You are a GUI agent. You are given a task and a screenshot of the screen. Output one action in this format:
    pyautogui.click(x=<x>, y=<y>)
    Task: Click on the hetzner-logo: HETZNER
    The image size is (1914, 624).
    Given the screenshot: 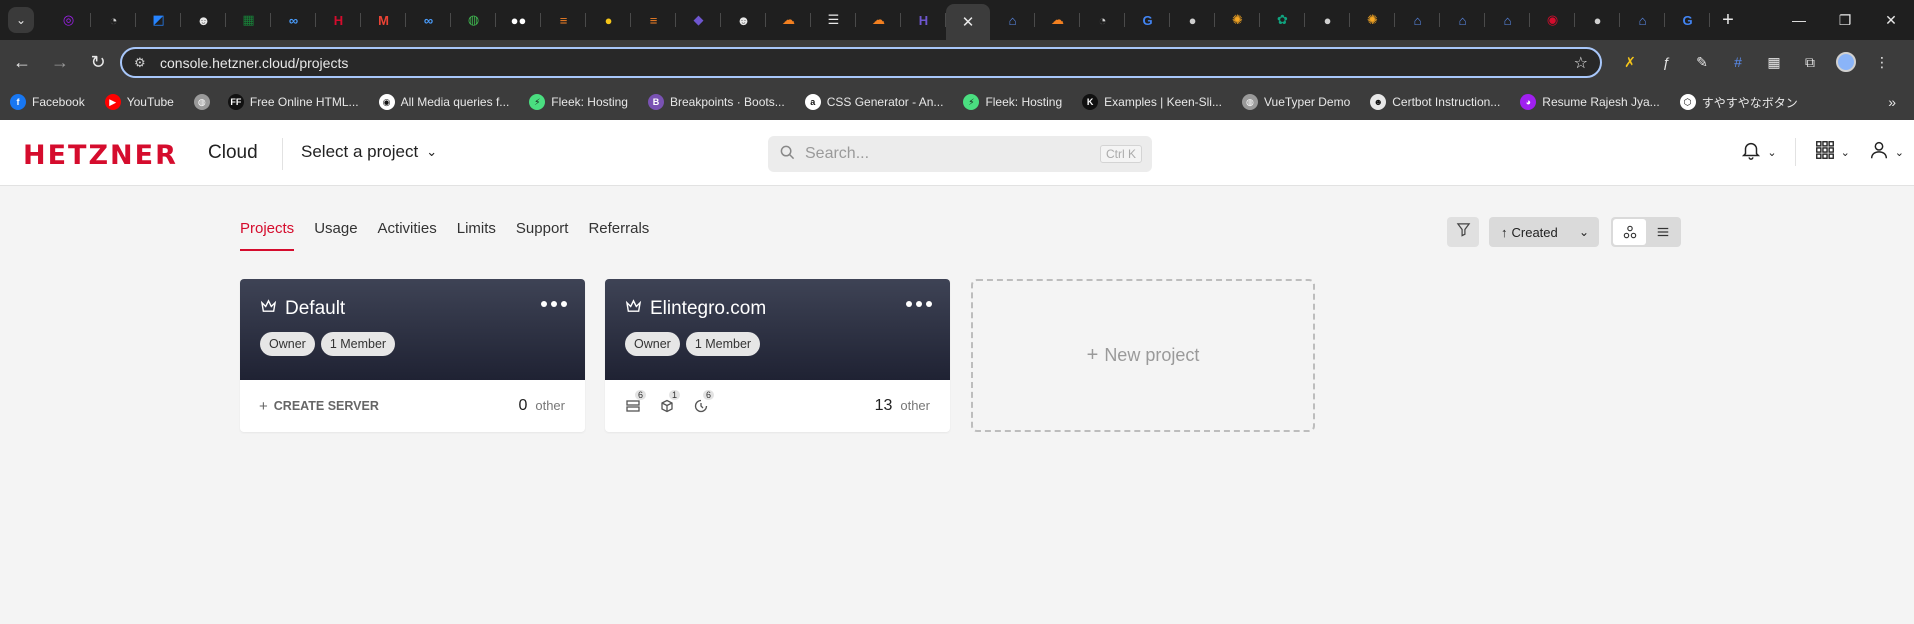 What is the action you would take?
    pyautogui.click(x=100, y=155)
    